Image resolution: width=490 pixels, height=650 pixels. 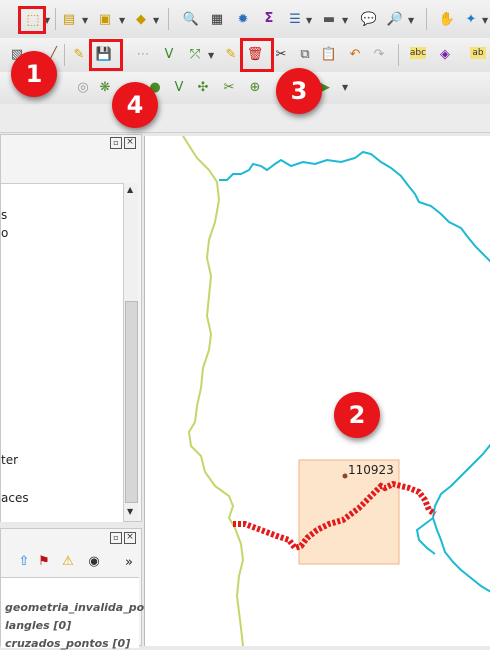 What do you see at coordinates (105, 20) in the screenshot?
I see `deselect-icon: ▣` at bounding box center [105, 20].